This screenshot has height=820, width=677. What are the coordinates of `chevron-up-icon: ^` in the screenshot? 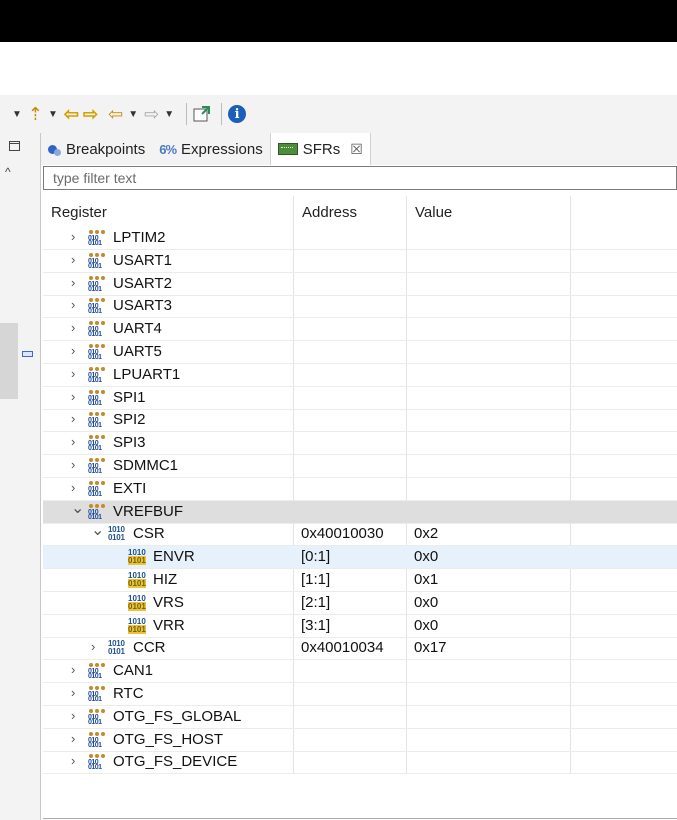 It's located at (8, 172).